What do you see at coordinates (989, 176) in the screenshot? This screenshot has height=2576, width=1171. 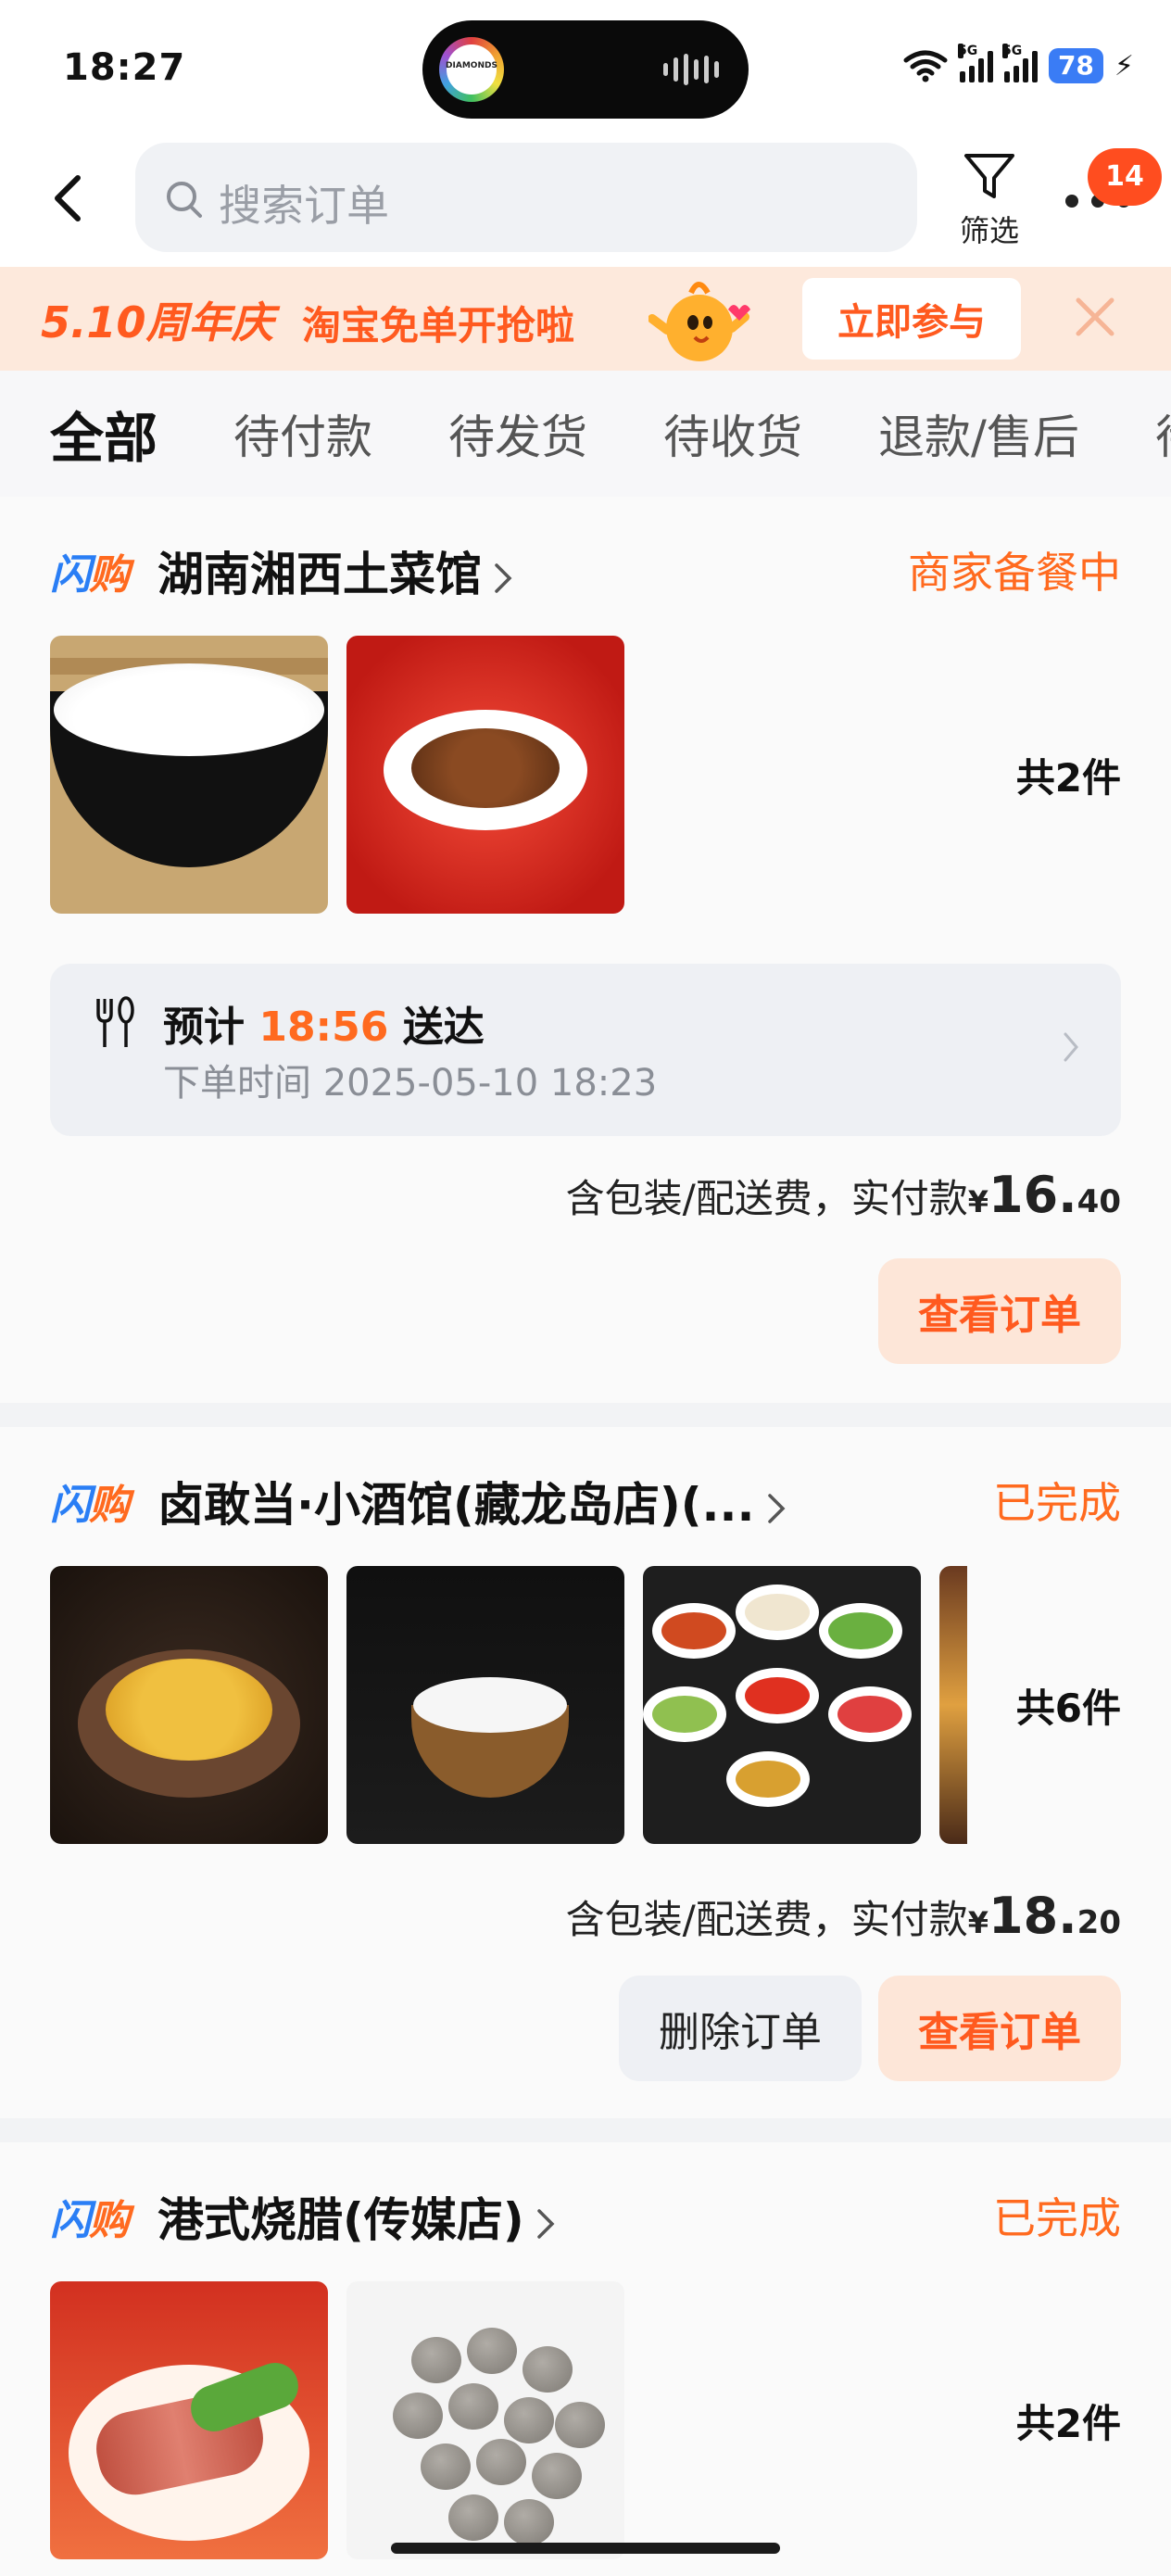 I see `filter-icon` at bounding box center [989, 176].